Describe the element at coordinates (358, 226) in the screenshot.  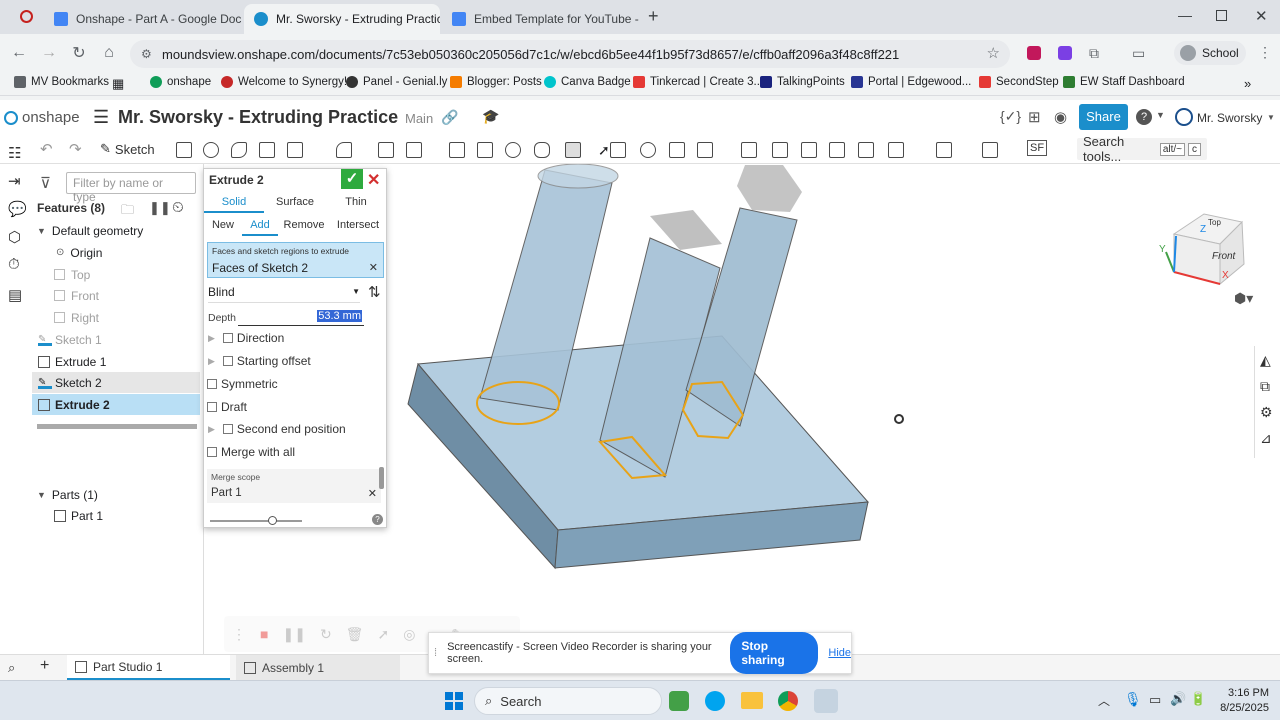
I see `op-intersect: Intersect` at that location.